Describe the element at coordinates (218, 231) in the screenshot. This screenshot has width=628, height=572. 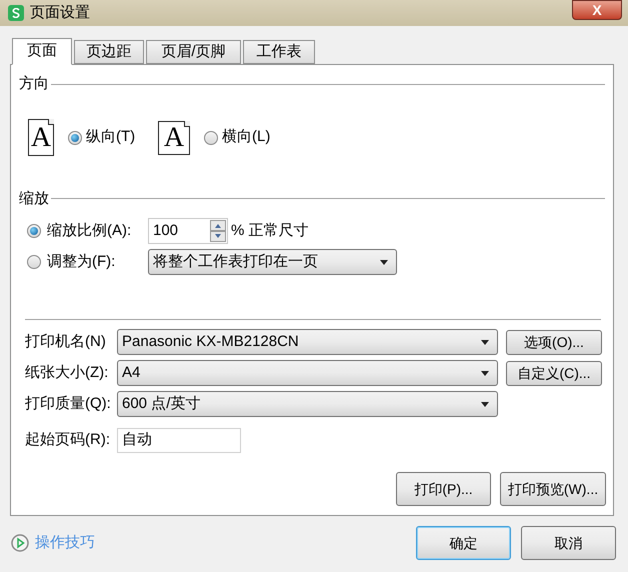
I see `spinner-arrows-icon` at that location.